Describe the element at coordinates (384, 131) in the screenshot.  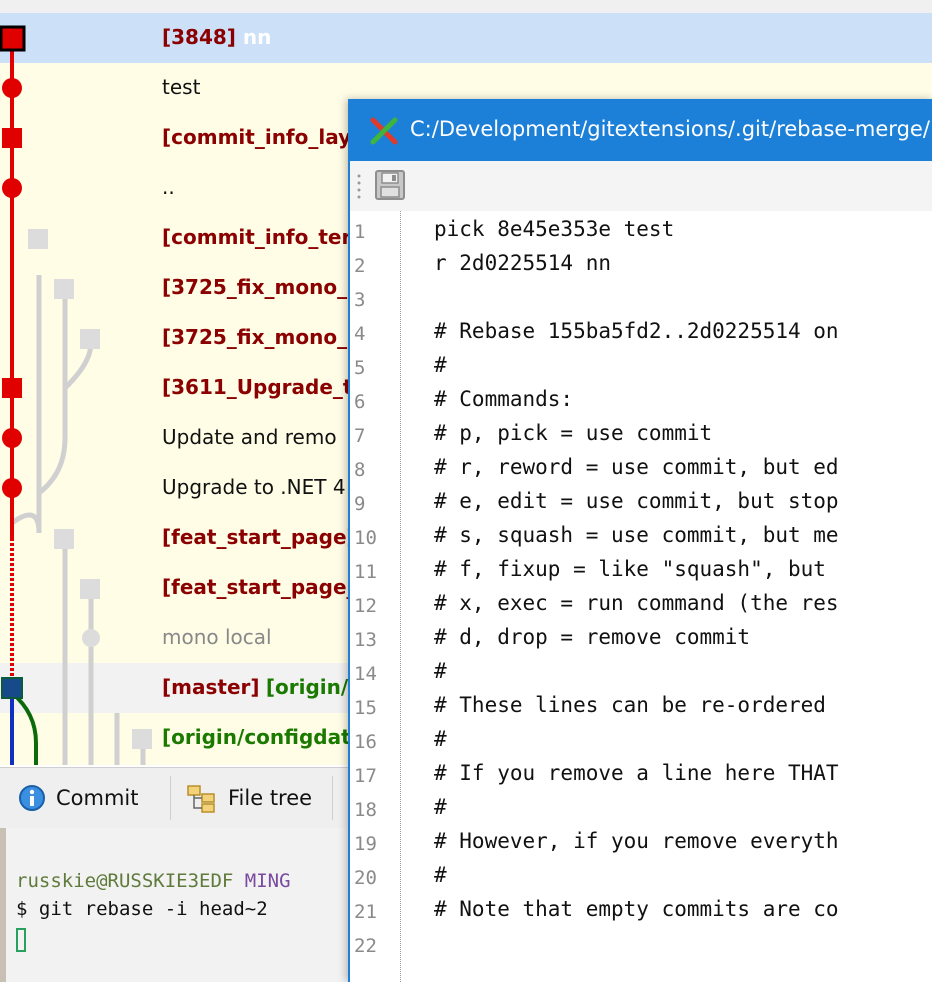
I see `git-extensions-icon` at that location.